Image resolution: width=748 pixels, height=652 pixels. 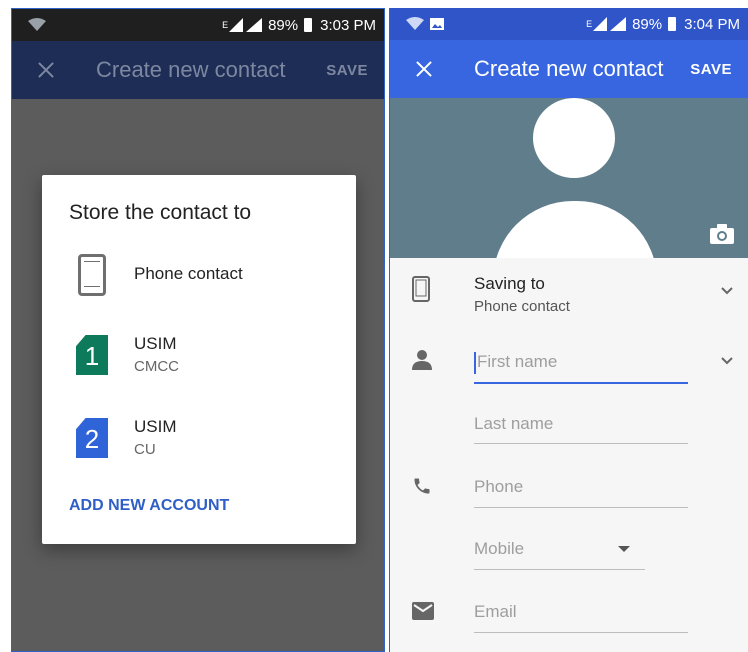 What do you see at coordinates (569, 24) in the screenshot?
I see `status-bar: E 89% 3:04 PM` at bounding box center [569, 24].